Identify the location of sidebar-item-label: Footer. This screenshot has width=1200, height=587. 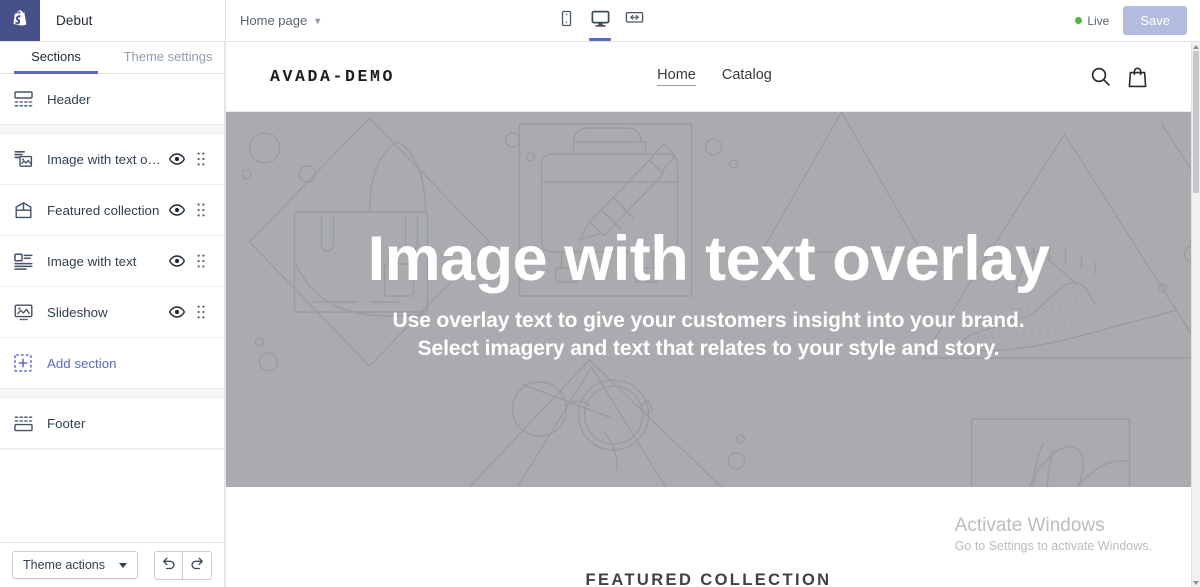
(66, 423).